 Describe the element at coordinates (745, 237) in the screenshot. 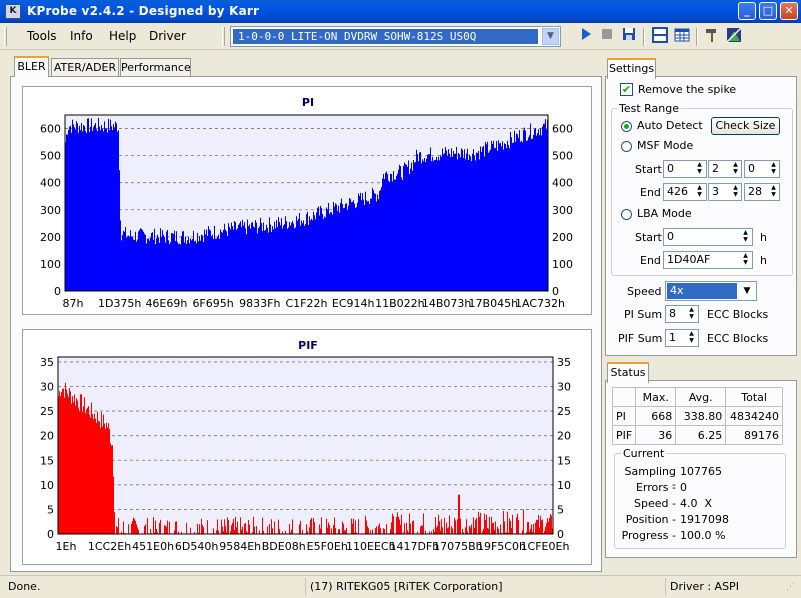

I see `lba-start-spinner: ▲ ▼` at that location.